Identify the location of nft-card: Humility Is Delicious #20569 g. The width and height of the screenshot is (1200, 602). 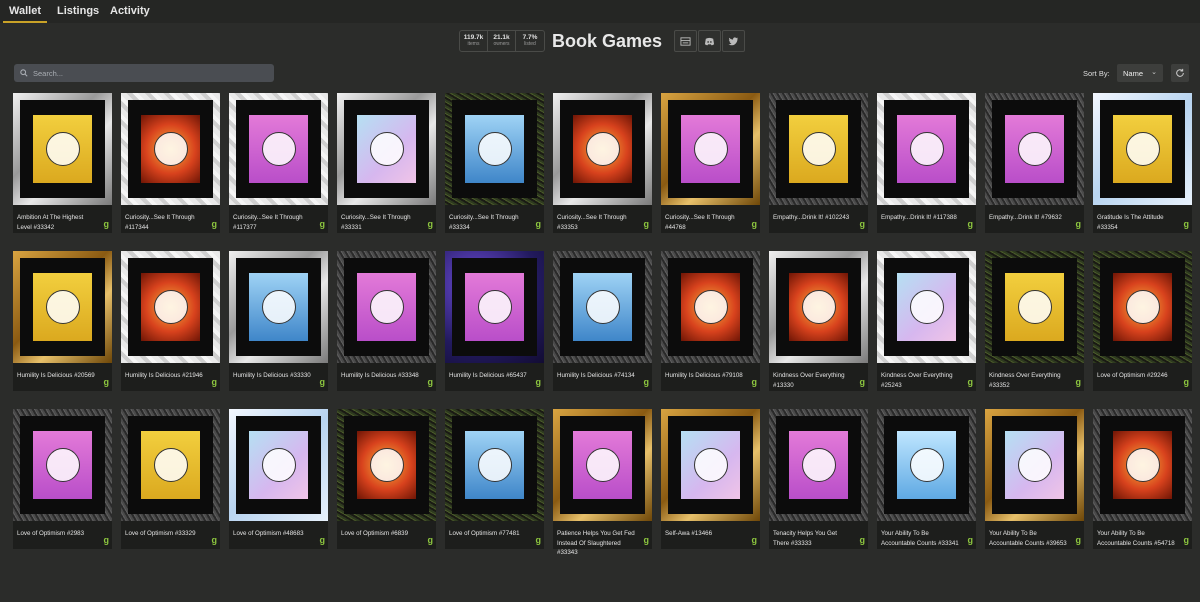
(62, 321).